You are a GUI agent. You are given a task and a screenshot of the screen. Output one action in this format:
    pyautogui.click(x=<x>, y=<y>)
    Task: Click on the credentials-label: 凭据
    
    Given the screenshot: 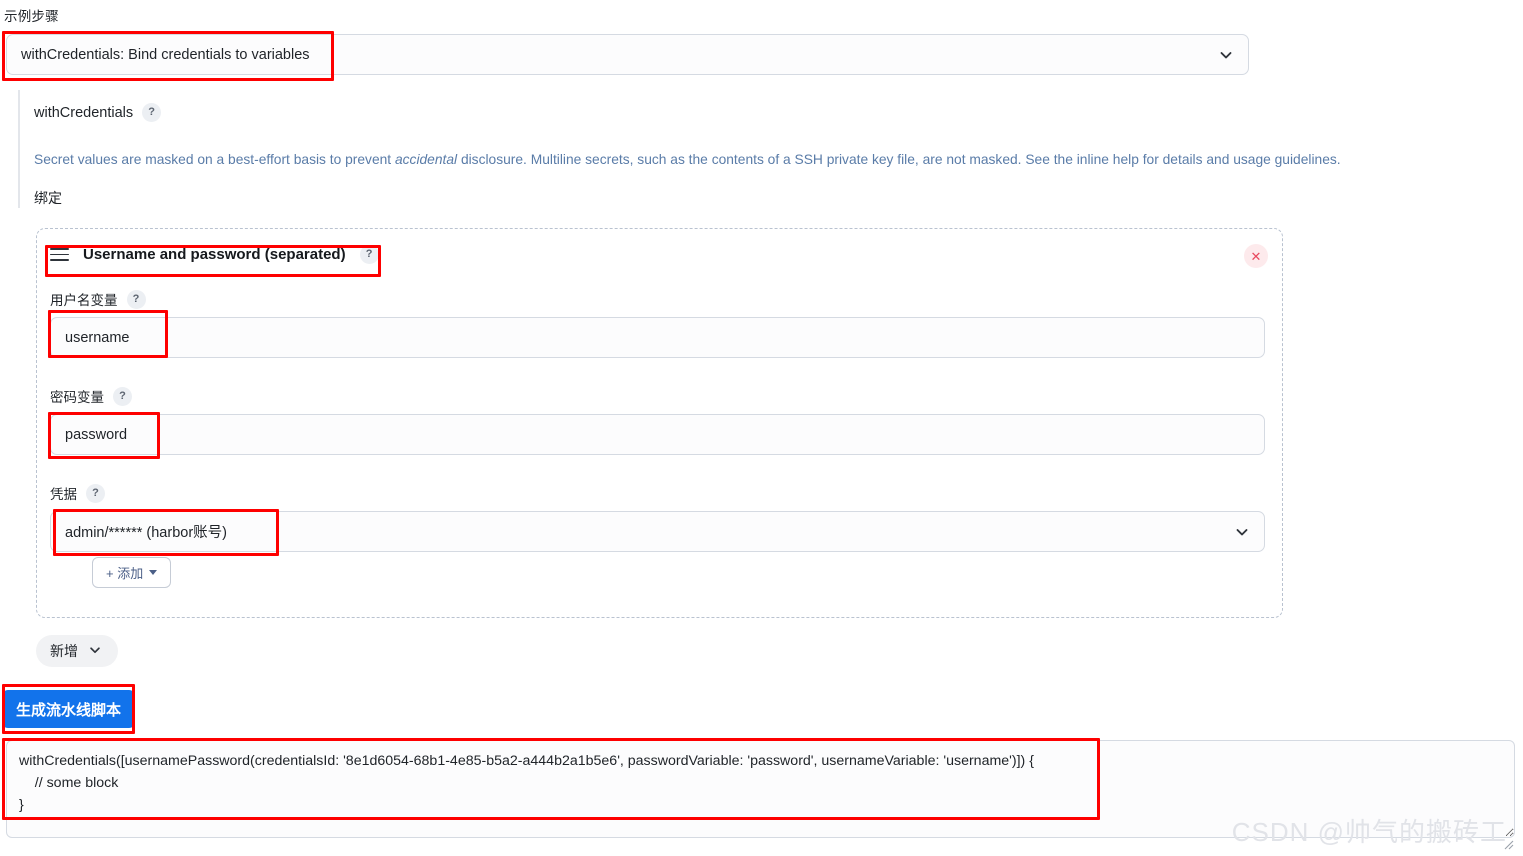 What is the action you would take?
    pyautogui.click(x=63, y=494)
    